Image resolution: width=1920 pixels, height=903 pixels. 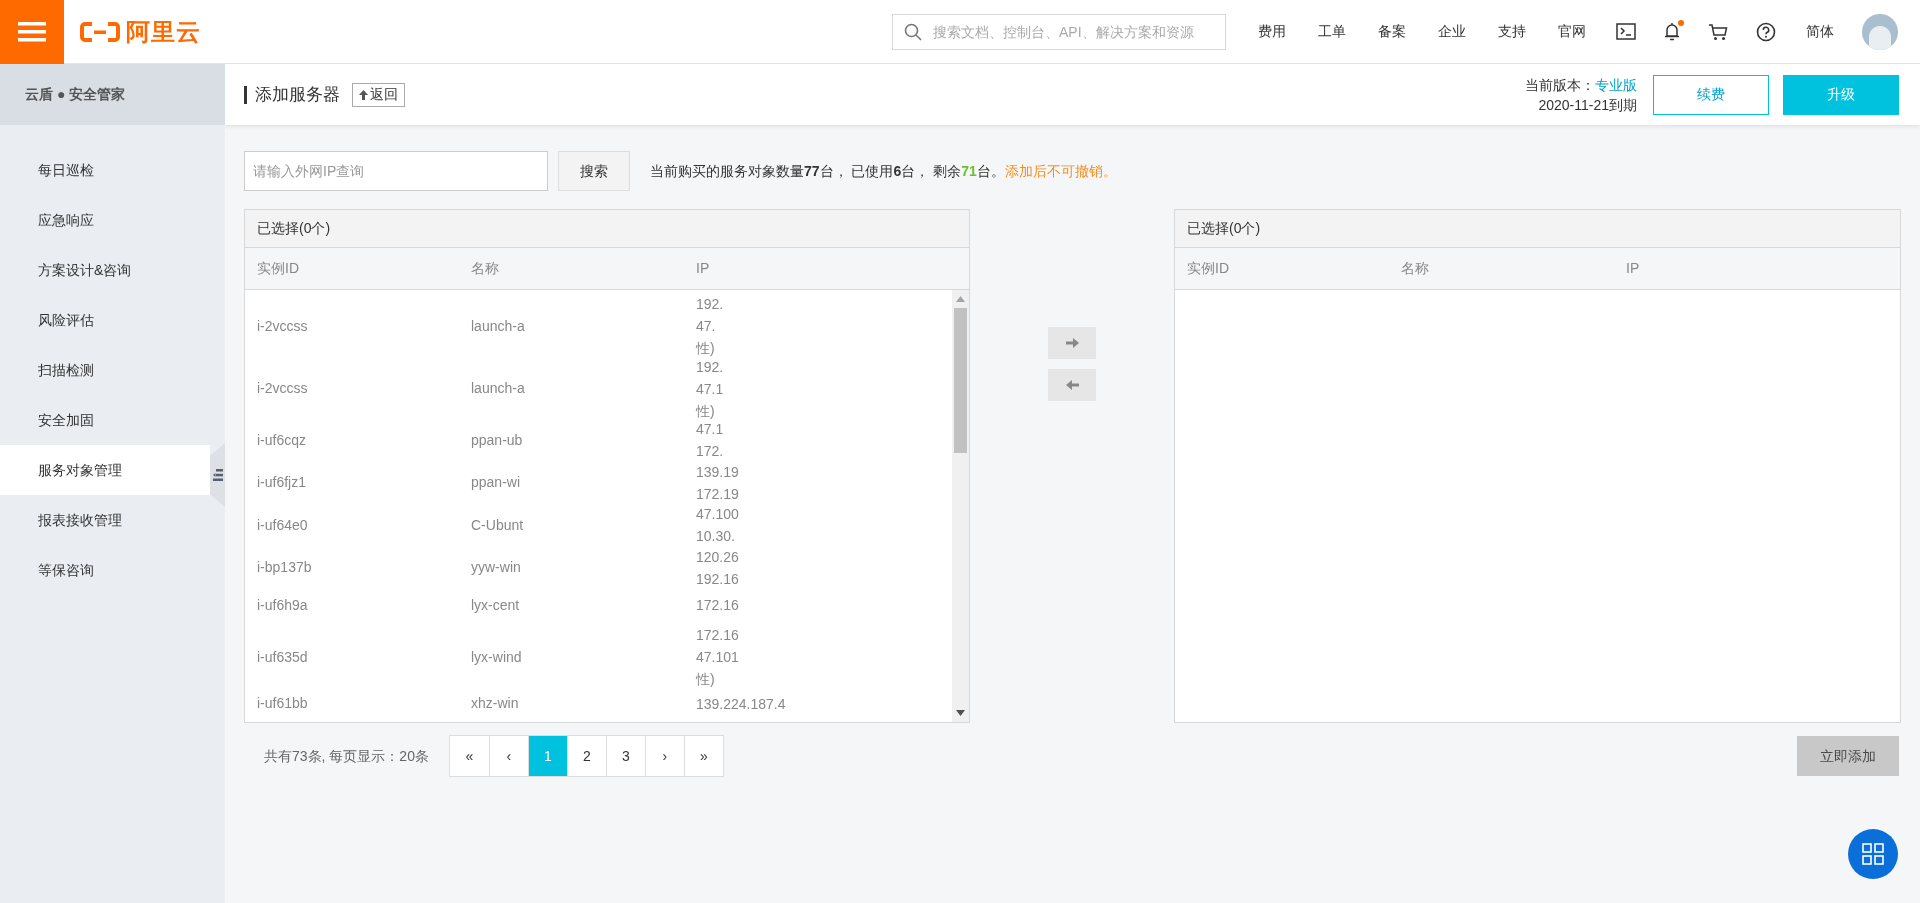 What do you see at coordinates (716, 537) in the screenshot?
I see `table-cell-text: 10.30.` at bounding box center [716, 537].